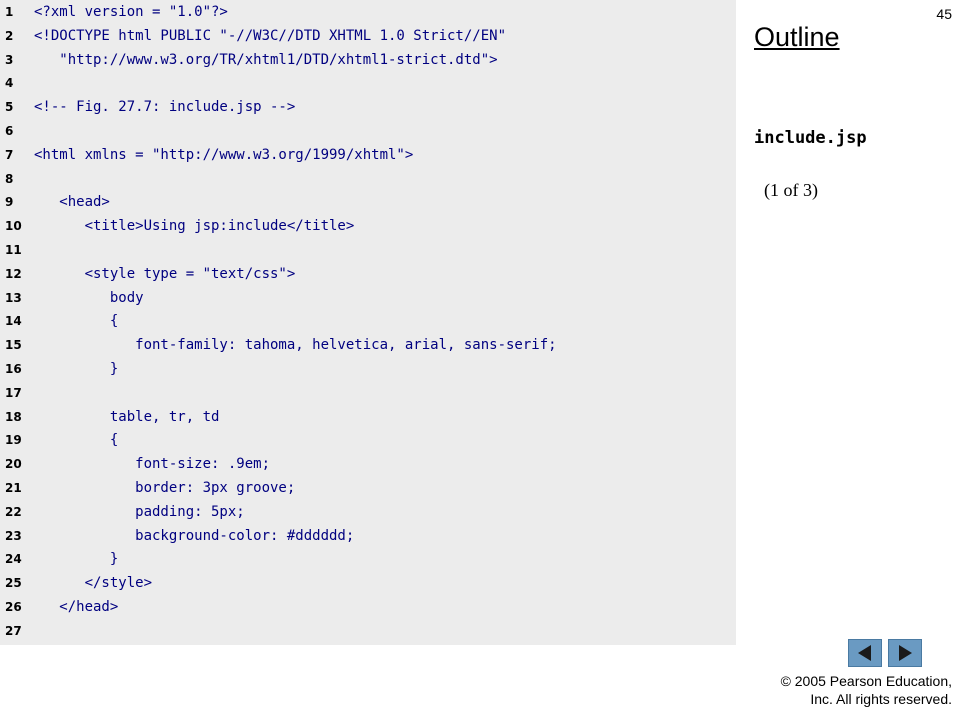 Image resolution: width=960 pixels, height=720 pixels. I want to click on code-text: <head>, so click(72, 202).